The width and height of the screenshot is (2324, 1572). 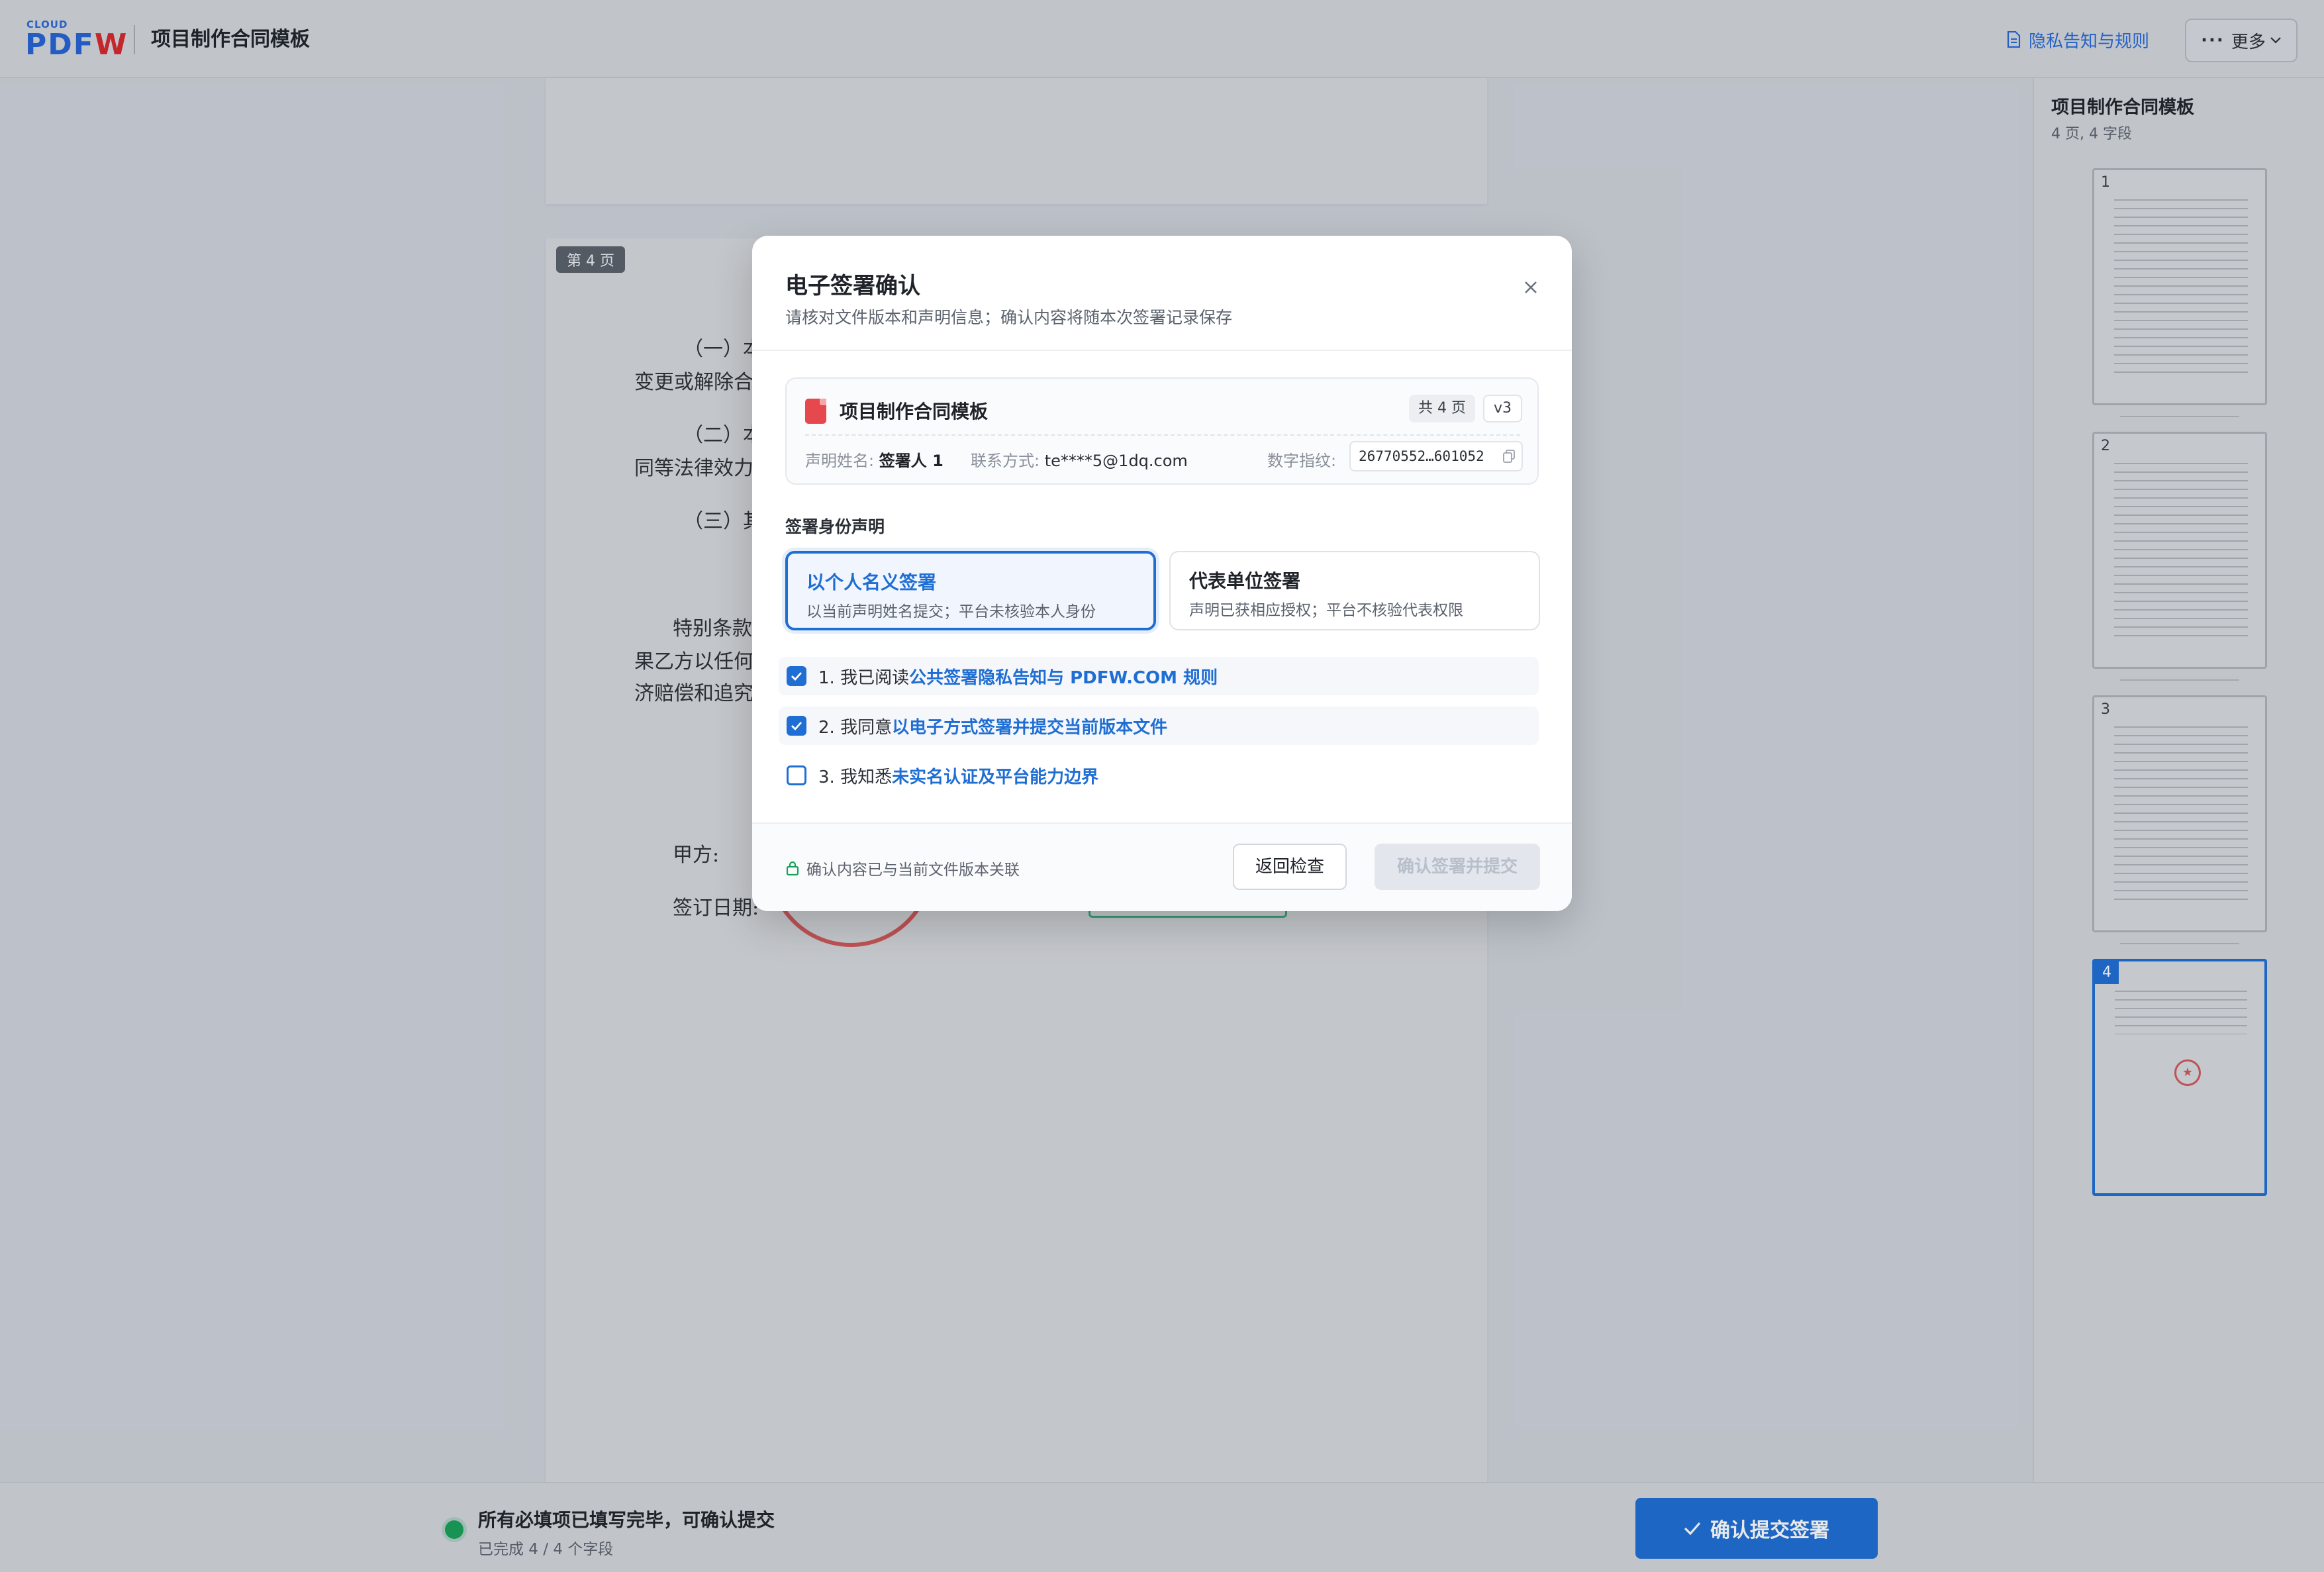 I want to click on verification-boundary-inline-link: 未实名认证及平台能力边界, so click(x=995, y=775).